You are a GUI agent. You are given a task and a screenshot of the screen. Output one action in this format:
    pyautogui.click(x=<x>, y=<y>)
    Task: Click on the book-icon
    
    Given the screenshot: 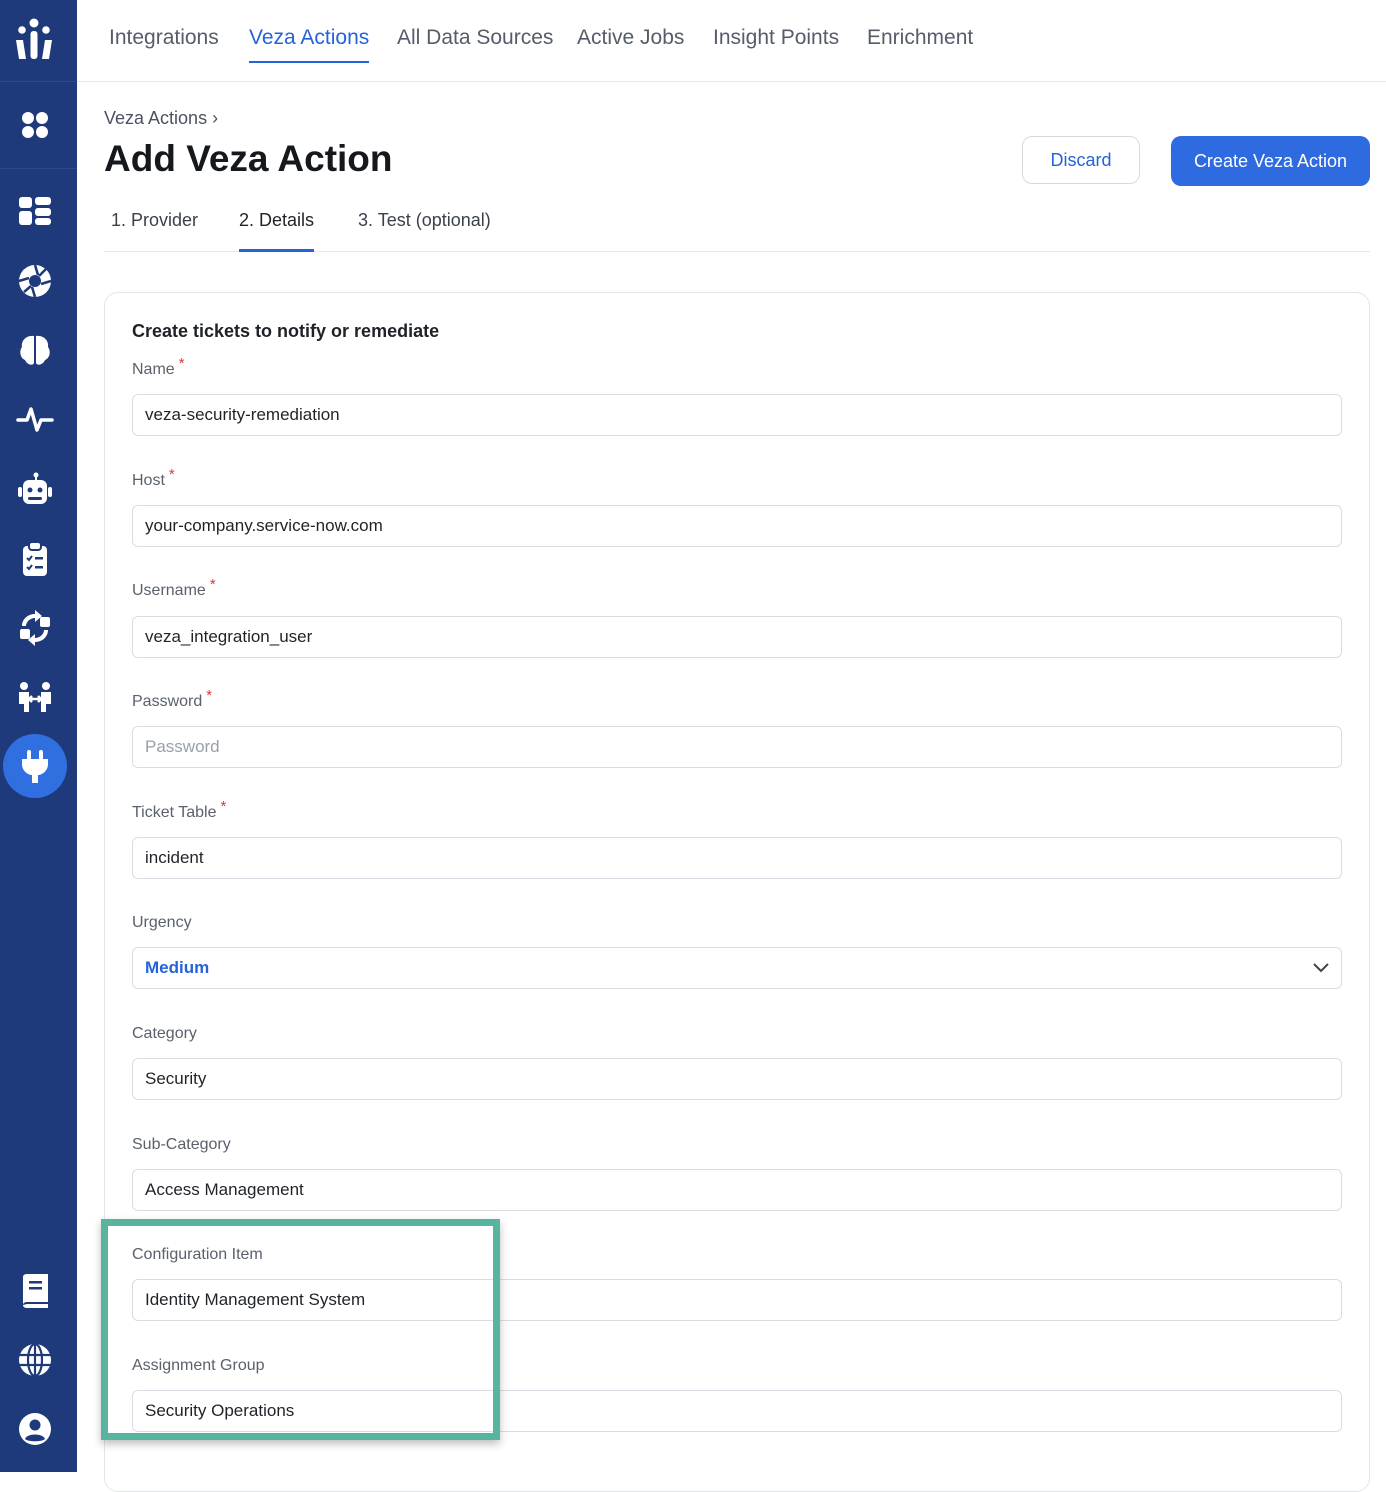 What is the action you would take?
    pyautogui.click(x=35, y=1291)
    